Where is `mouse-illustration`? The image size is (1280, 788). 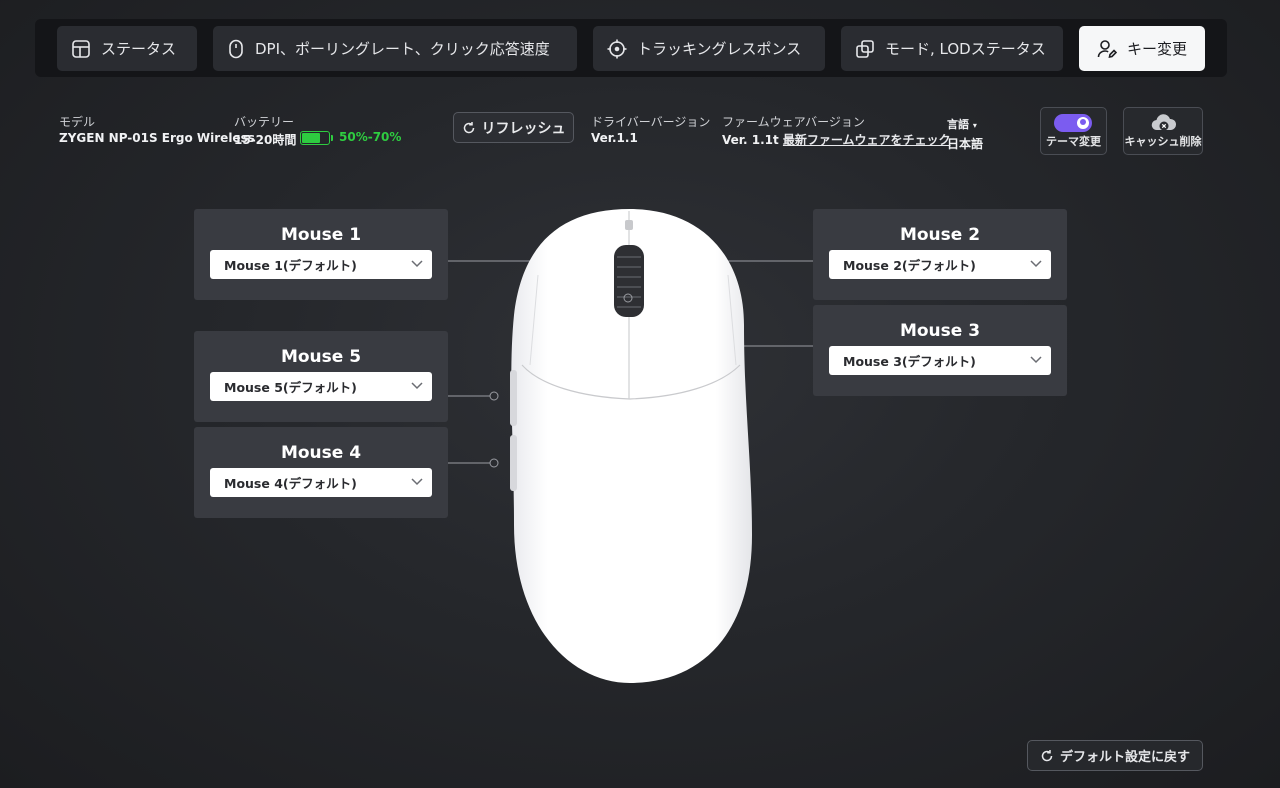 mouse-illustration is located at coordinates (631, 446).